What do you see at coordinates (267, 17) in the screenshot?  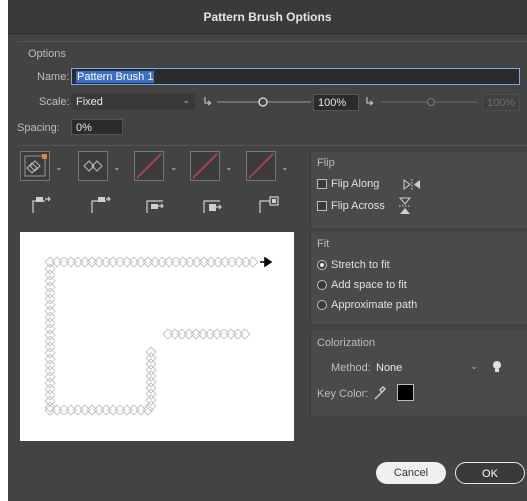 I see `dialog-title: Pattern Brush Options` at bounding box center [267, 17].